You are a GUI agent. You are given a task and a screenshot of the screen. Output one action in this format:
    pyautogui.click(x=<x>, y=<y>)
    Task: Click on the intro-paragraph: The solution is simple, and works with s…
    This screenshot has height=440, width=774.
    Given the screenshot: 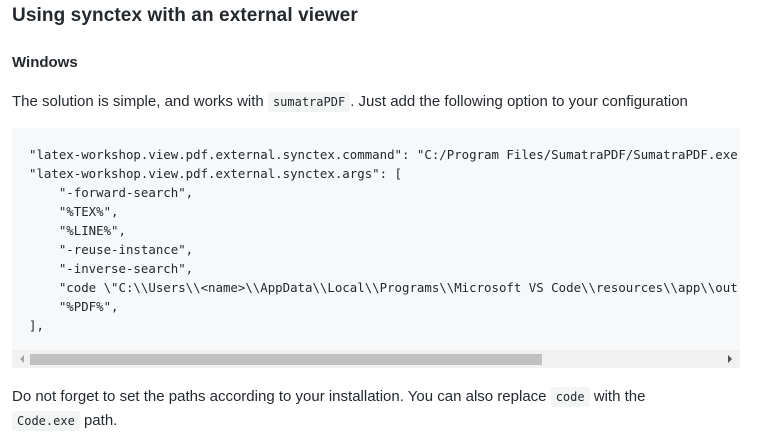 What is the action you would take?
    pyautogui.click(x=350, y=102)
    